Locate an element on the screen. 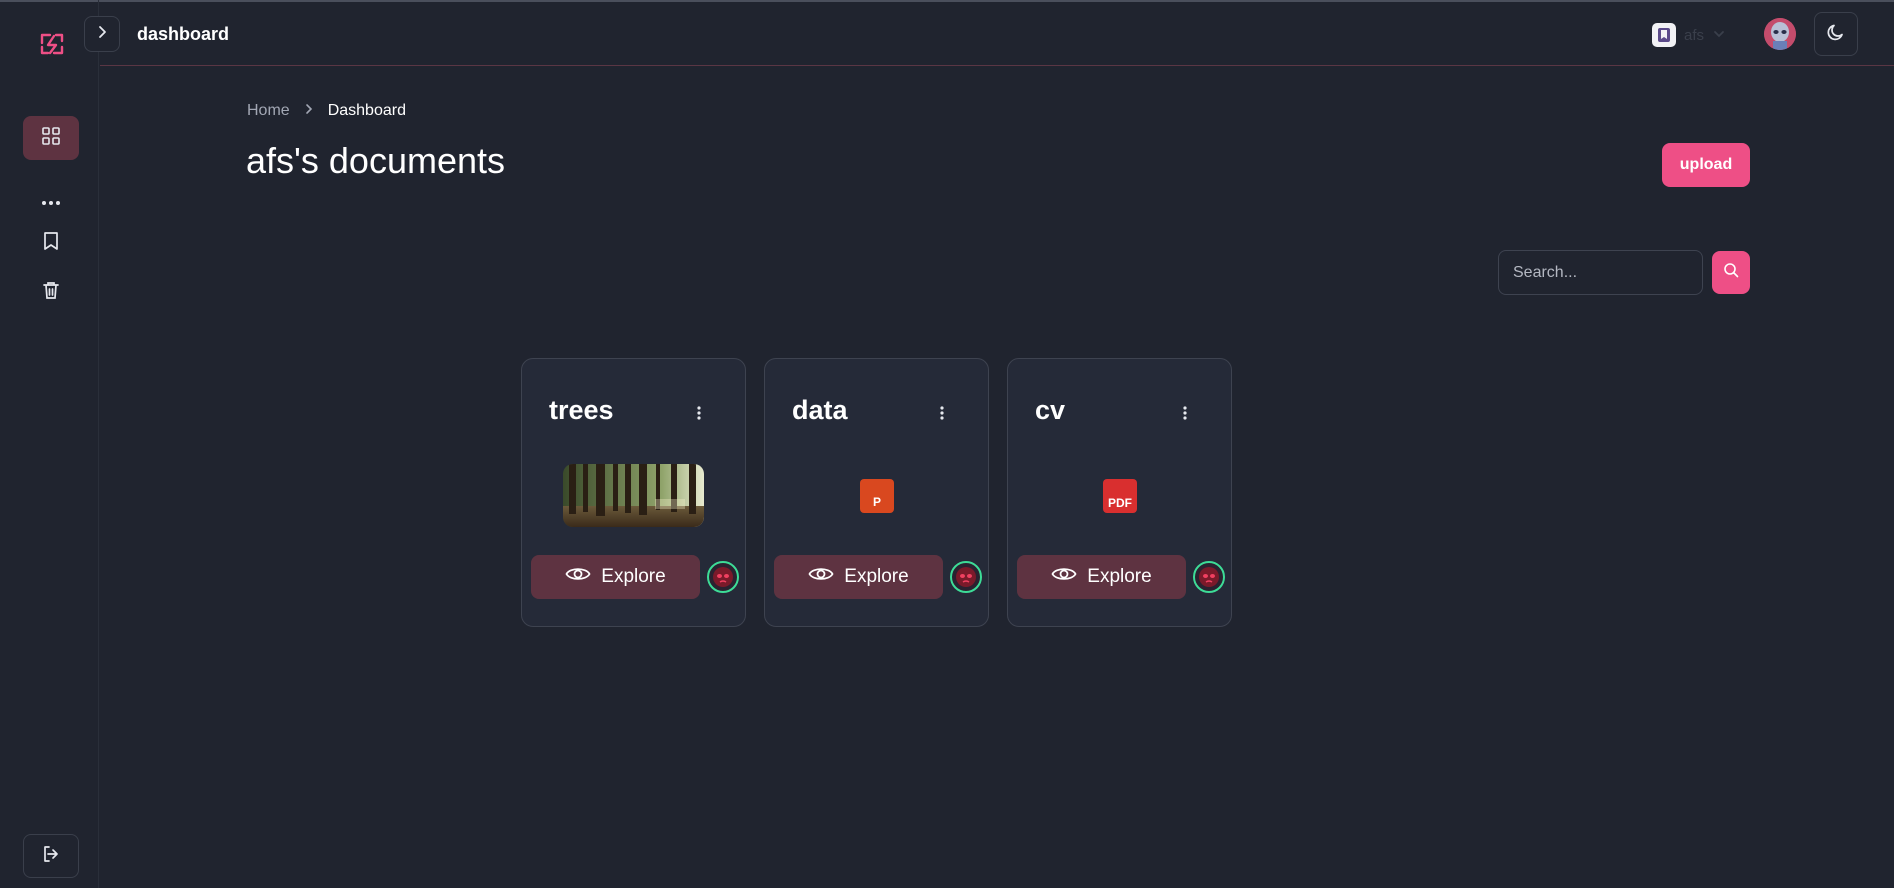 This screenshot has width=1894, height=888. sidebar-item-bookmarks is located at coordinates (51, 243).